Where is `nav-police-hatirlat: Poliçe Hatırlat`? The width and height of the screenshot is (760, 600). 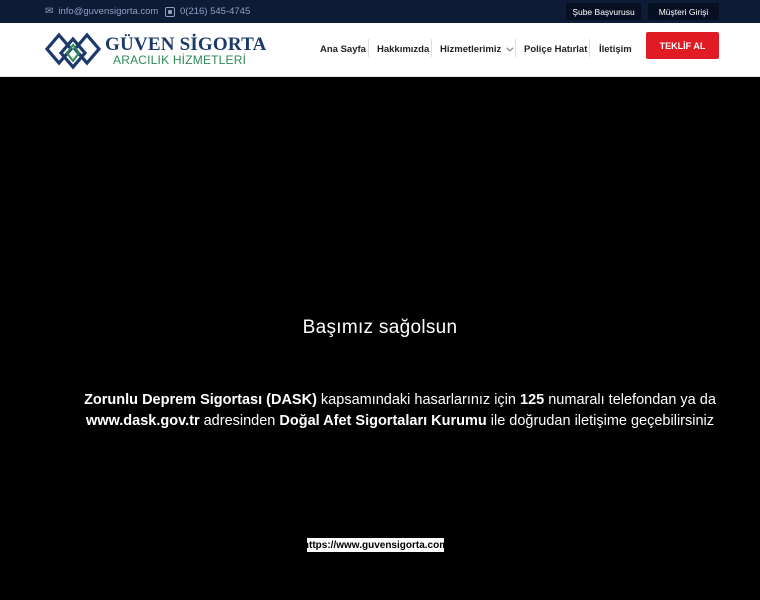 nav-police-hatirlat: Poliçe Hatırlat is located at coordinates (555, 49).